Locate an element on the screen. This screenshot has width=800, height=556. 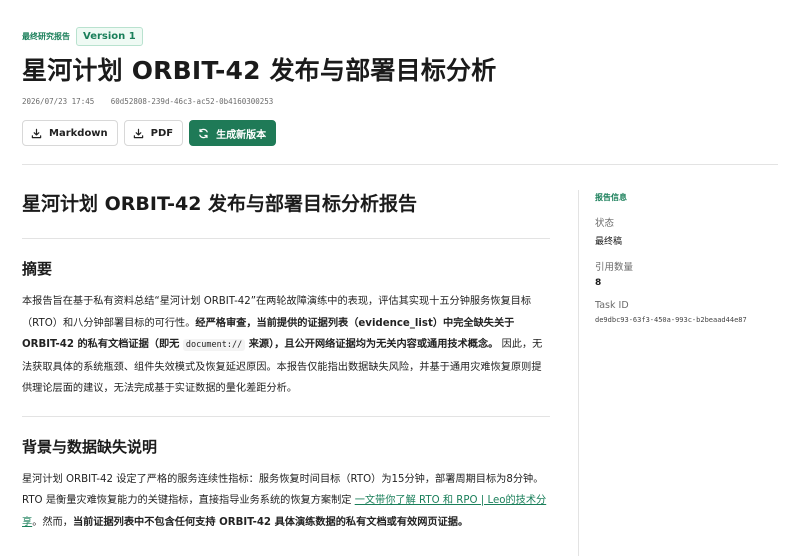
markdown-button-label: Markdown is located at coordinates (78, 133).